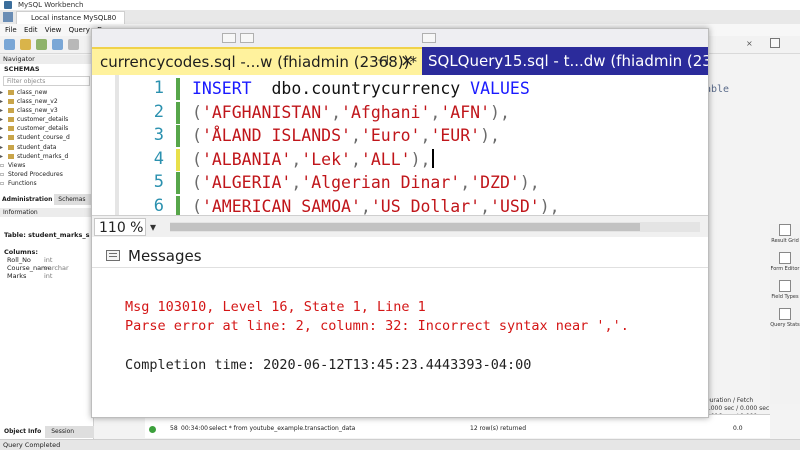 The width and height of the screenshot is (800, 450). Describe the element at coordinates (31, 30) in the screenshot. I see `menu-edit: Edit` at that location.